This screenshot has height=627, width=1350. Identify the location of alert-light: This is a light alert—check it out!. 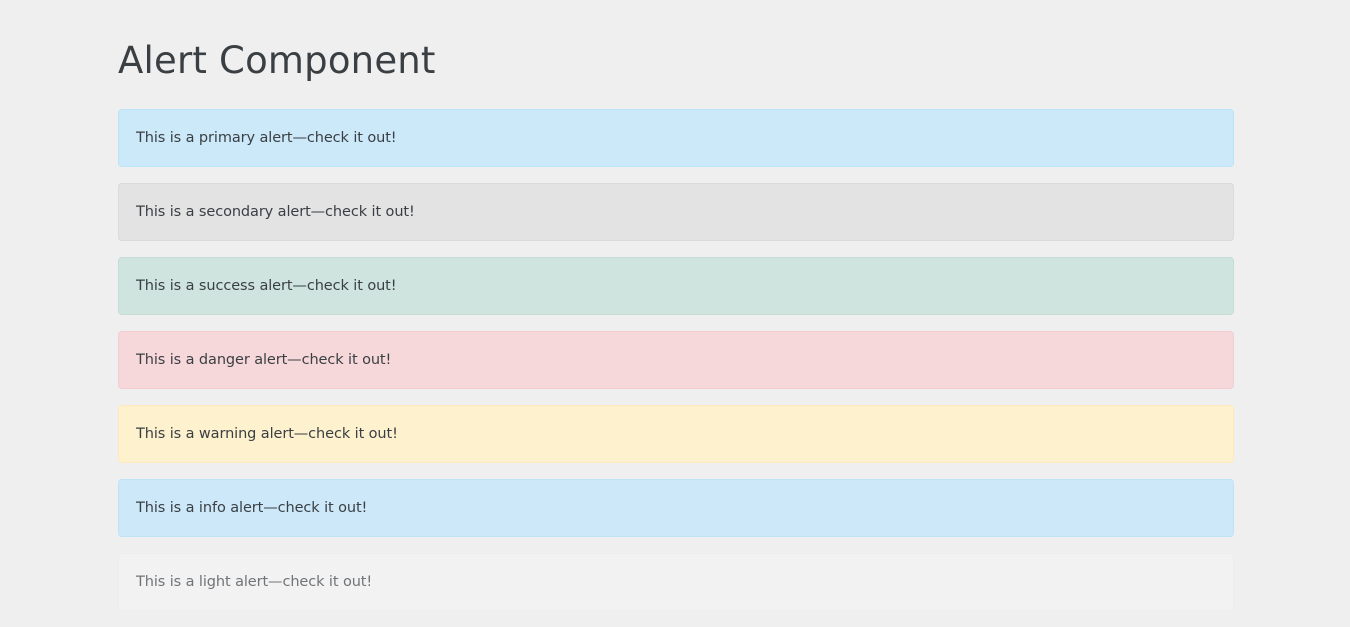
(676, 582).